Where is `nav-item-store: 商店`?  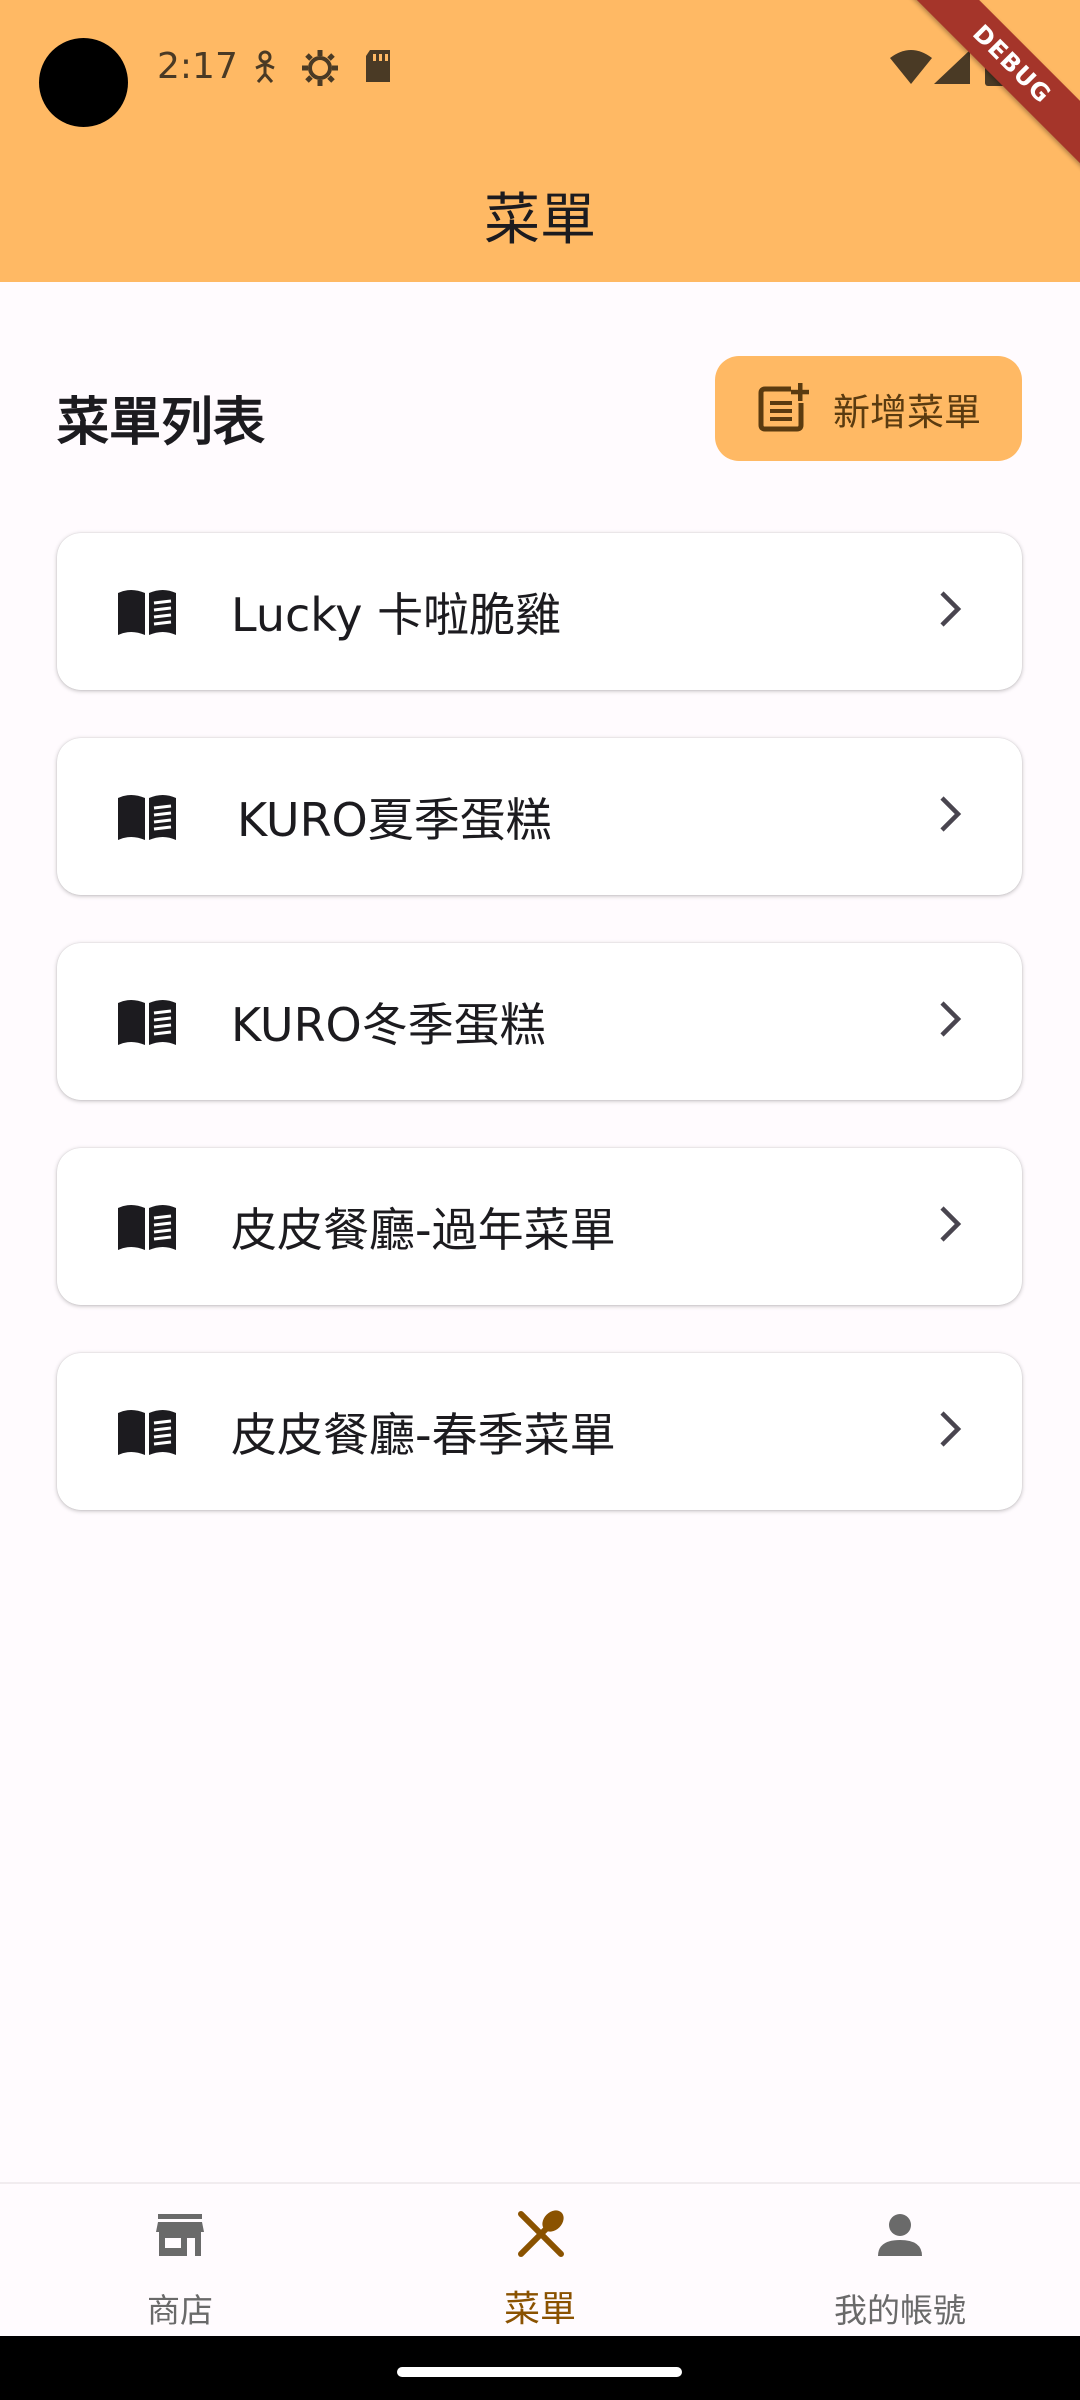
nav-item-store: 商店 is located at coordinates (180, 2261).